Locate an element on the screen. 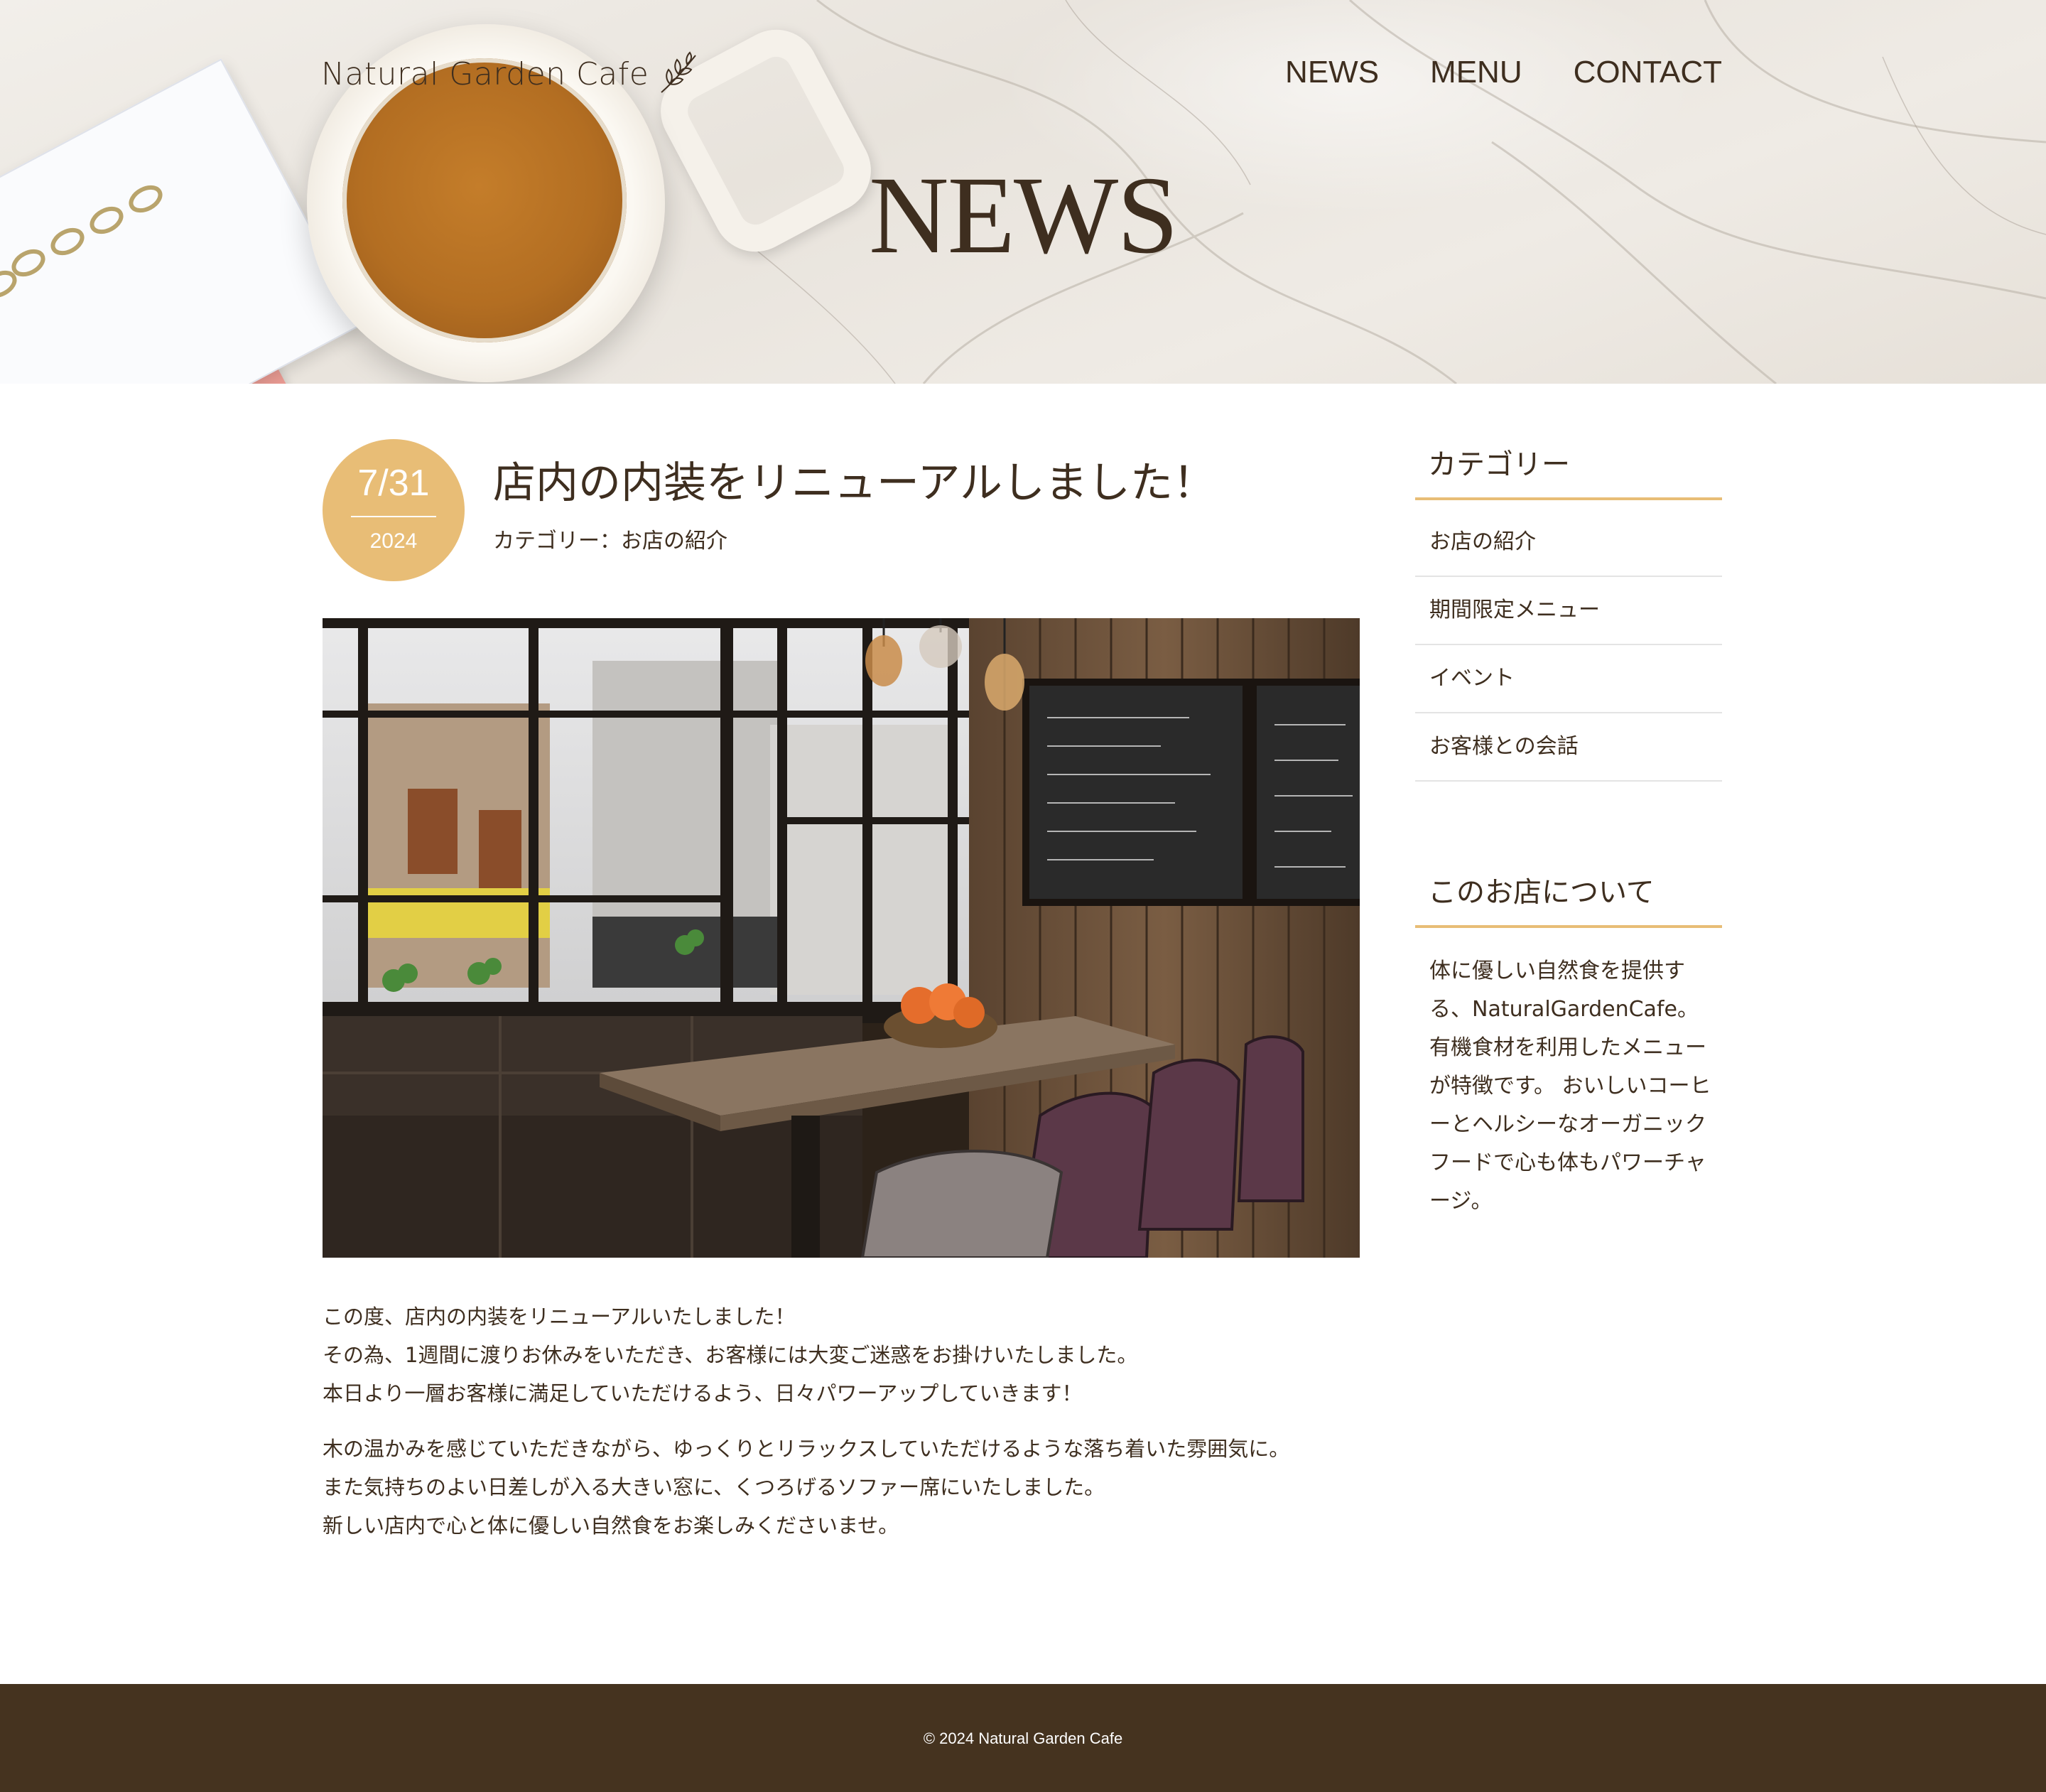 The height and width of the screenshot is (1792, 2046). nav-contact: CONTACT is located at coordinates (1648, 72).